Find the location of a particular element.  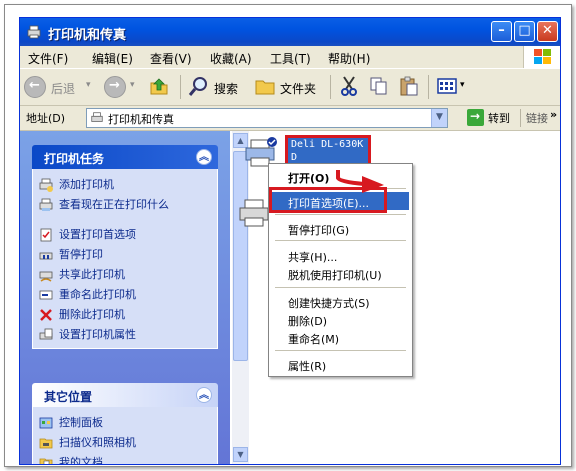

minimize-button: – is located at coordinates (501, 31).